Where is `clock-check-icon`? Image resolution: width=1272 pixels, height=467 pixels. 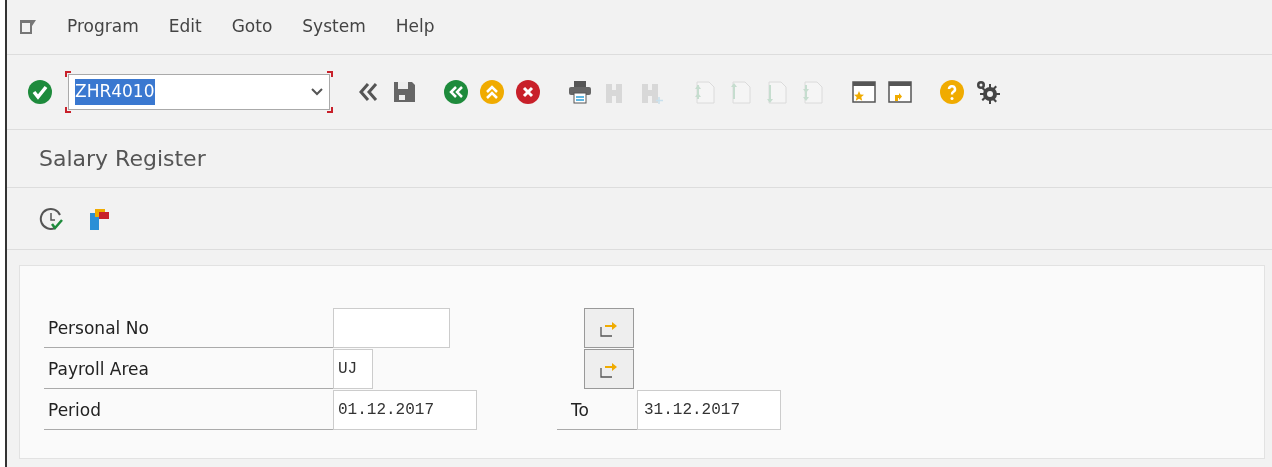
clock-check-icon is located at coordinates (52, 218).